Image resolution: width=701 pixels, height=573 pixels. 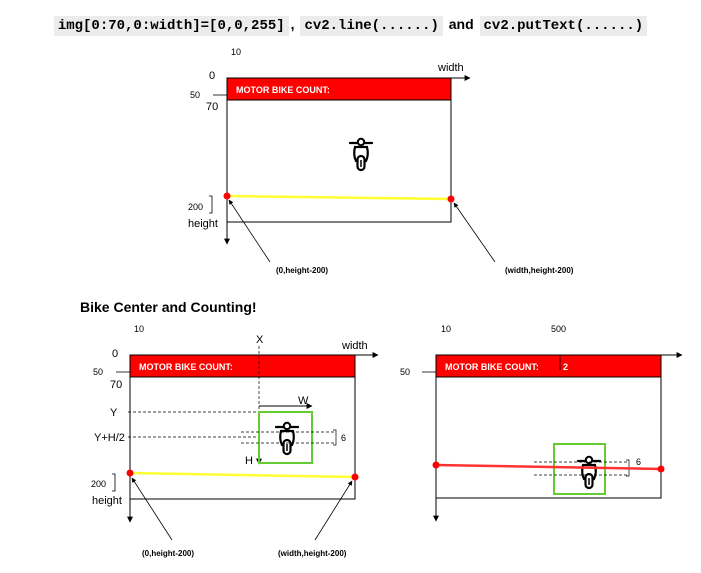 I want to click on label-h: H, so click(x=249, y=461).